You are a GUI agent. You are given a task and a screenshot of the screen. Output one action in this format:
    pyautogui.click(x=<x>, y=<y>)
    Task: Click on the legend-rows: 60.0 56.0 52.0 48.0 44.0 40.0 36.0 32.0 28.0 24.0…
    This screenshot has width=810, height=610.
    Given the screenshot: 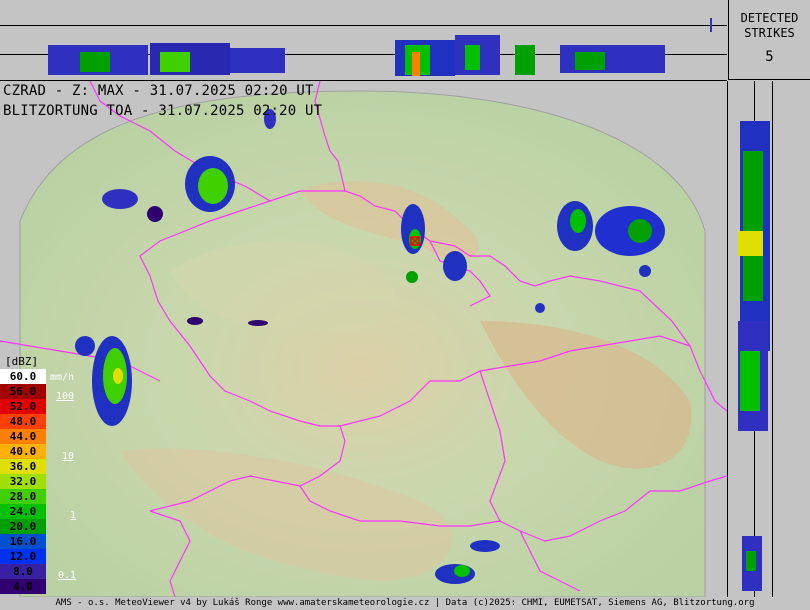 What is the action you would take?
    pyautogui.click(x=24, y=481)
    